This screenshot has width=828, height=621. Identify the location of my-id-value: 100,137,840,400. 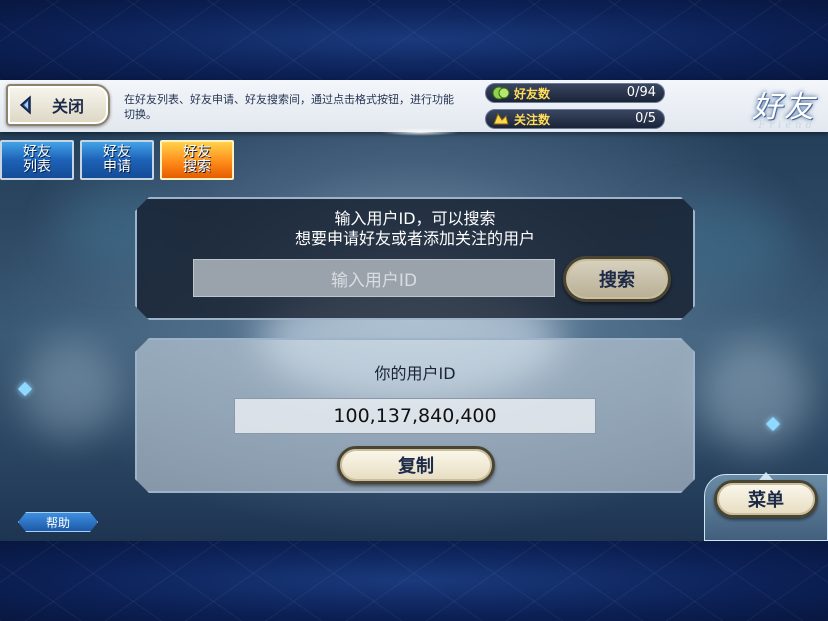
(415, 416).